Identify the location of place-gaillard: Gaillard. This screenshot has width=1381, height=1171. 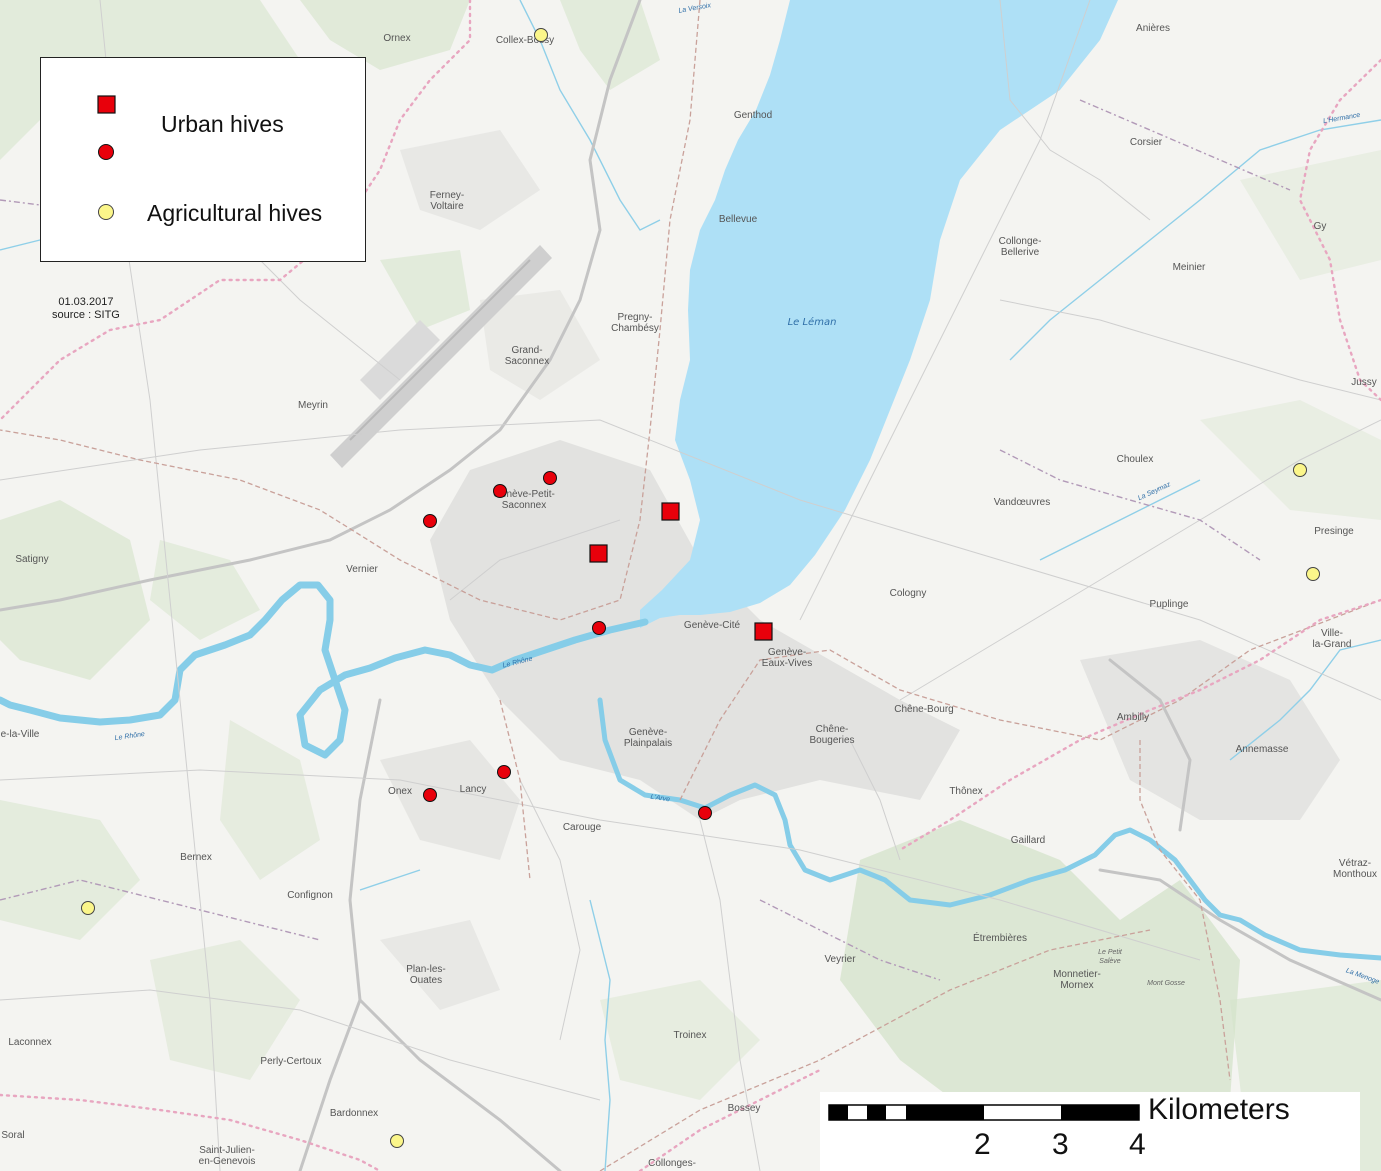
(1028, 840).